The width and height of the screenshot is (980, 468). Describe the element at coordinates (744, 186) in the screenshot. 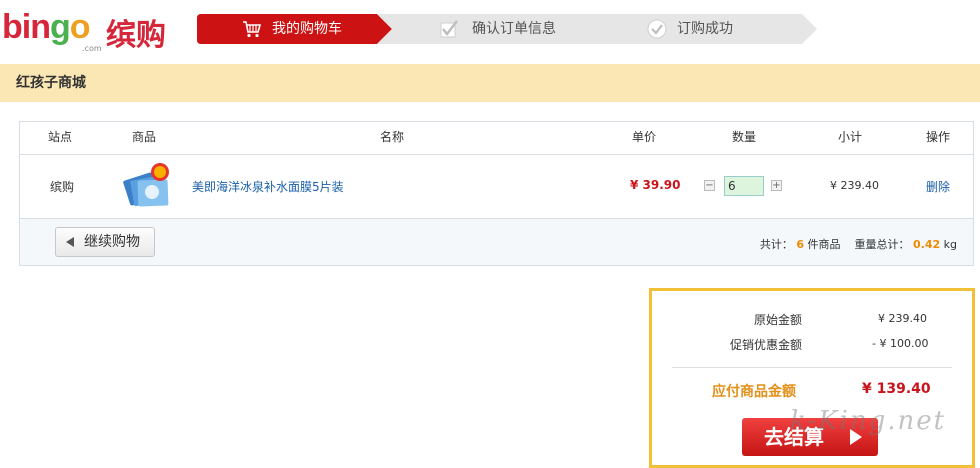

I see `quantity-input` at that location.